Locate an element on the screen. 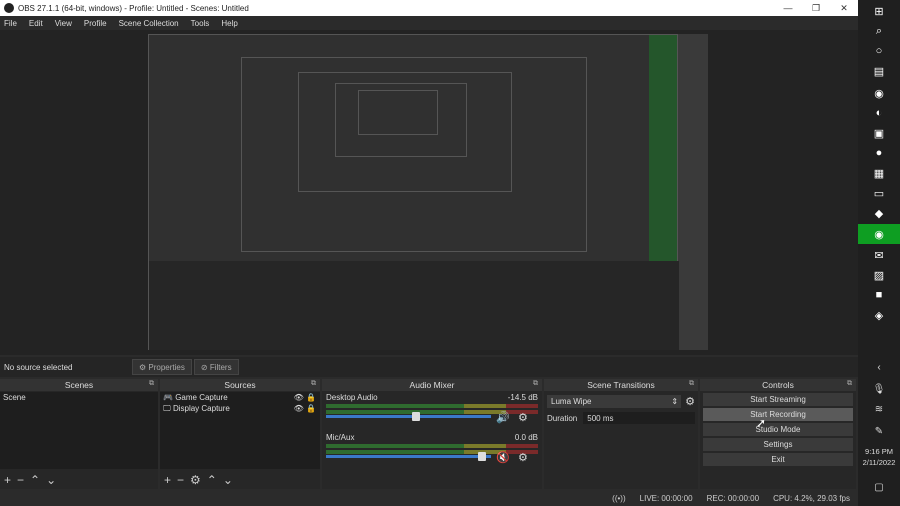 Image resolution: width=900 pixels, height=506 pixels. app-icon: ◆ is located at coordinates (879, 213).